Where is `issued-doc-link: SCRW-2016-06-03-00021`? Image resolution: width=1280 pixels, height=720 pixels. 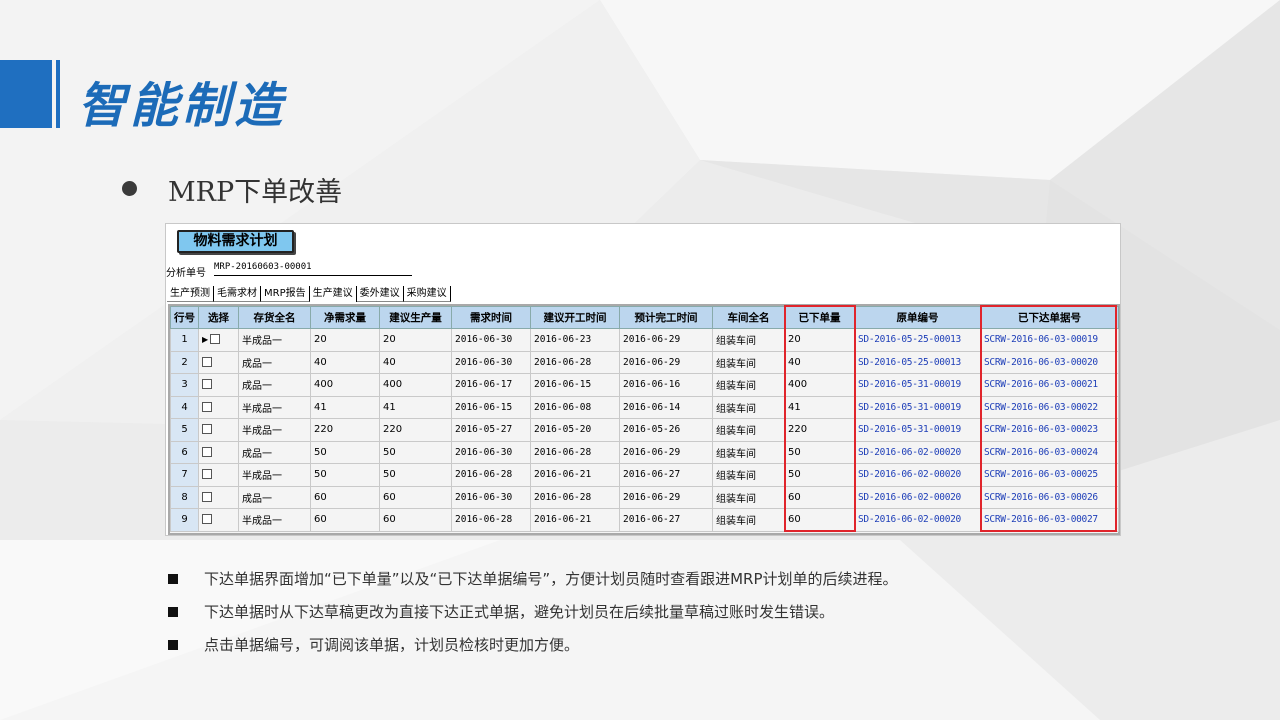 issued-doc-link: SCRW-2016-06-03-00021 is located at coordinates (1049, 385).